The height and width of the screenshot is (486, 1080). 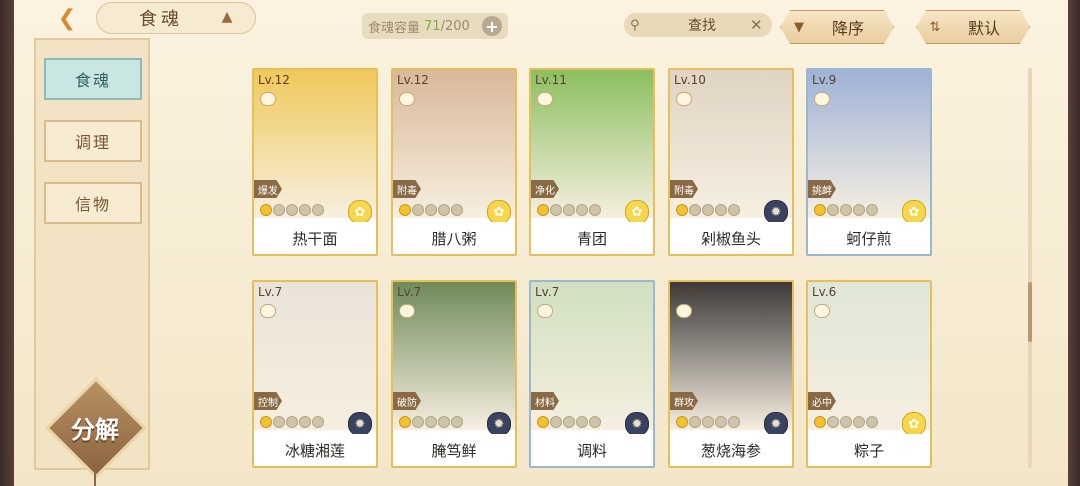 What do you see at coordinates (315, 238) in the screenshot?
I see `card-name: 热干面` at bounding box center [315, 238].